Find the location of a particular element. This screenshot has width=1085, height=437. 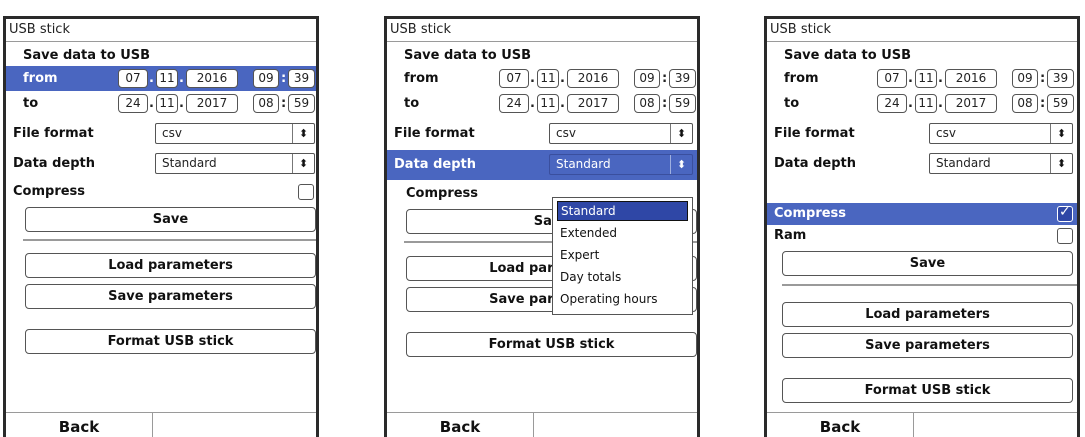

dropdown-option: Standard is located at coordinates (622, 211).